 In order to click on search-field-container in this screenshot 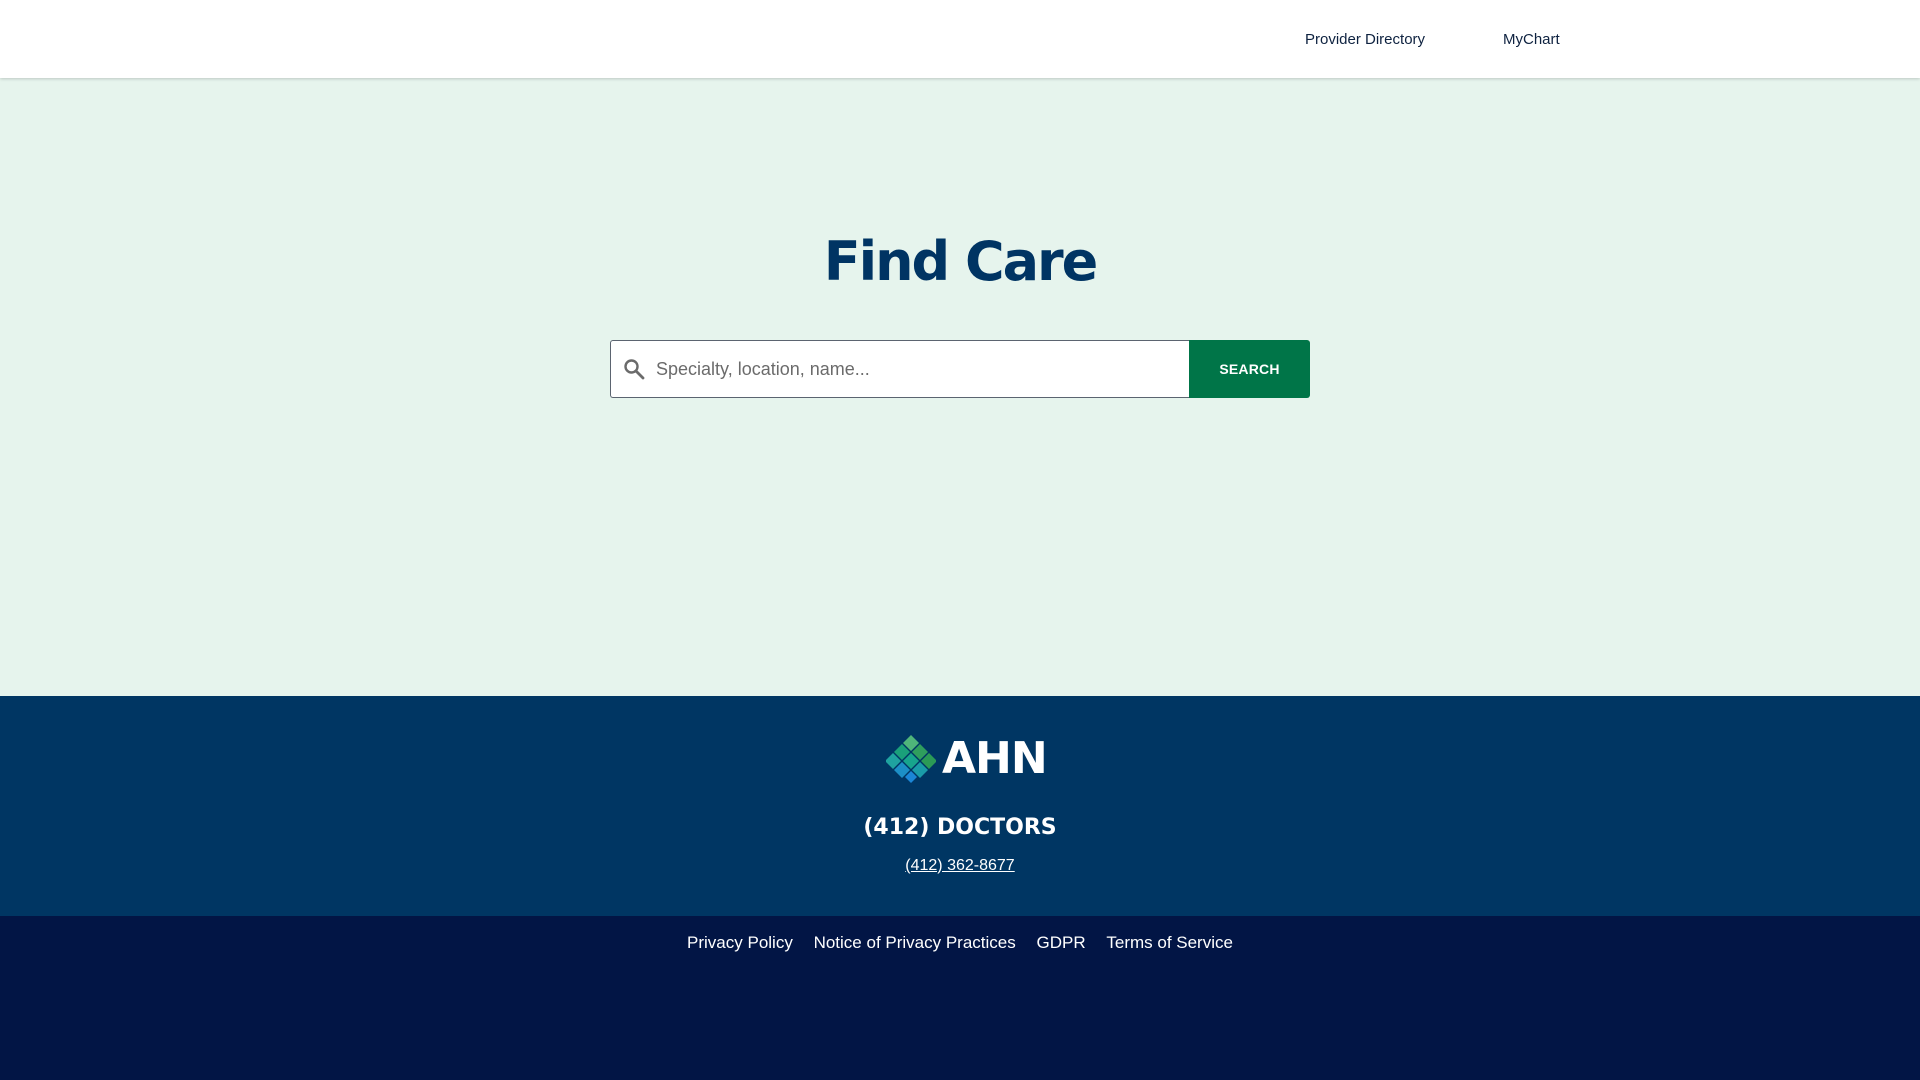, I will do `click(899, 369)`.